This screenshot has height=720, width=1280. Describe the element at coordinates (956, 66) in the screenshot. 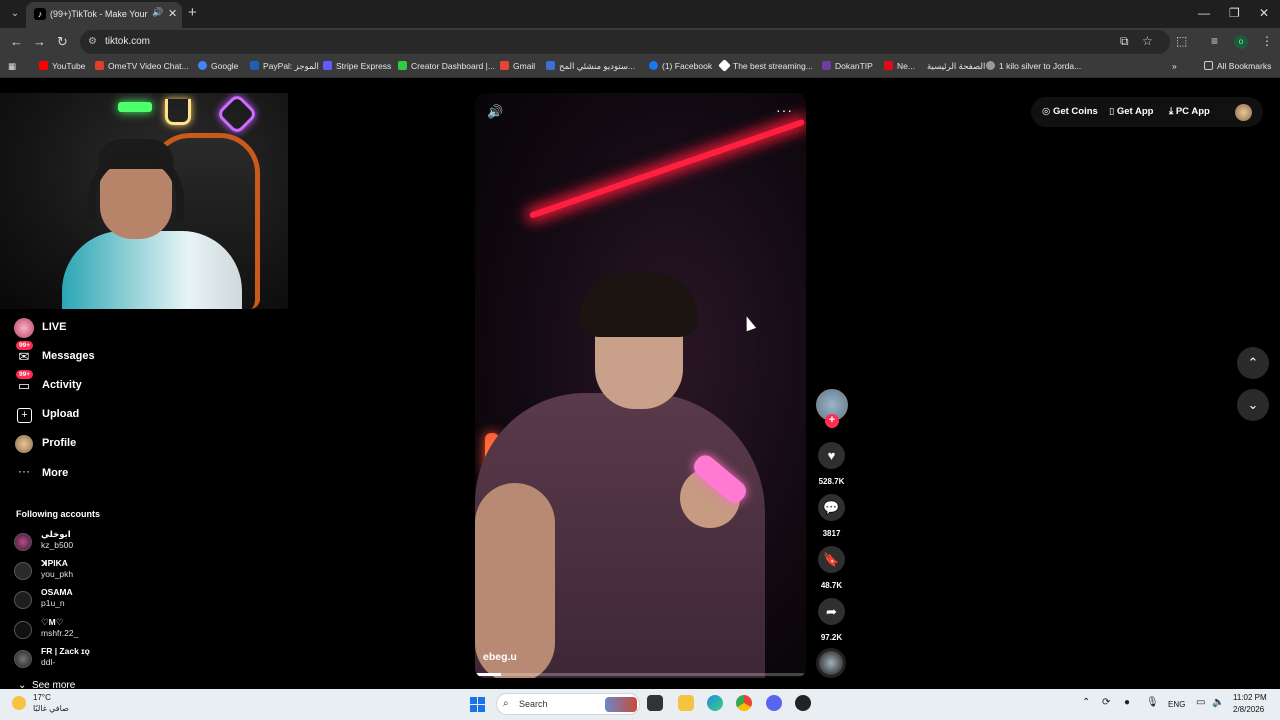

I see `bookmark-home-ar: الصفحة الرئيسية` at that location.